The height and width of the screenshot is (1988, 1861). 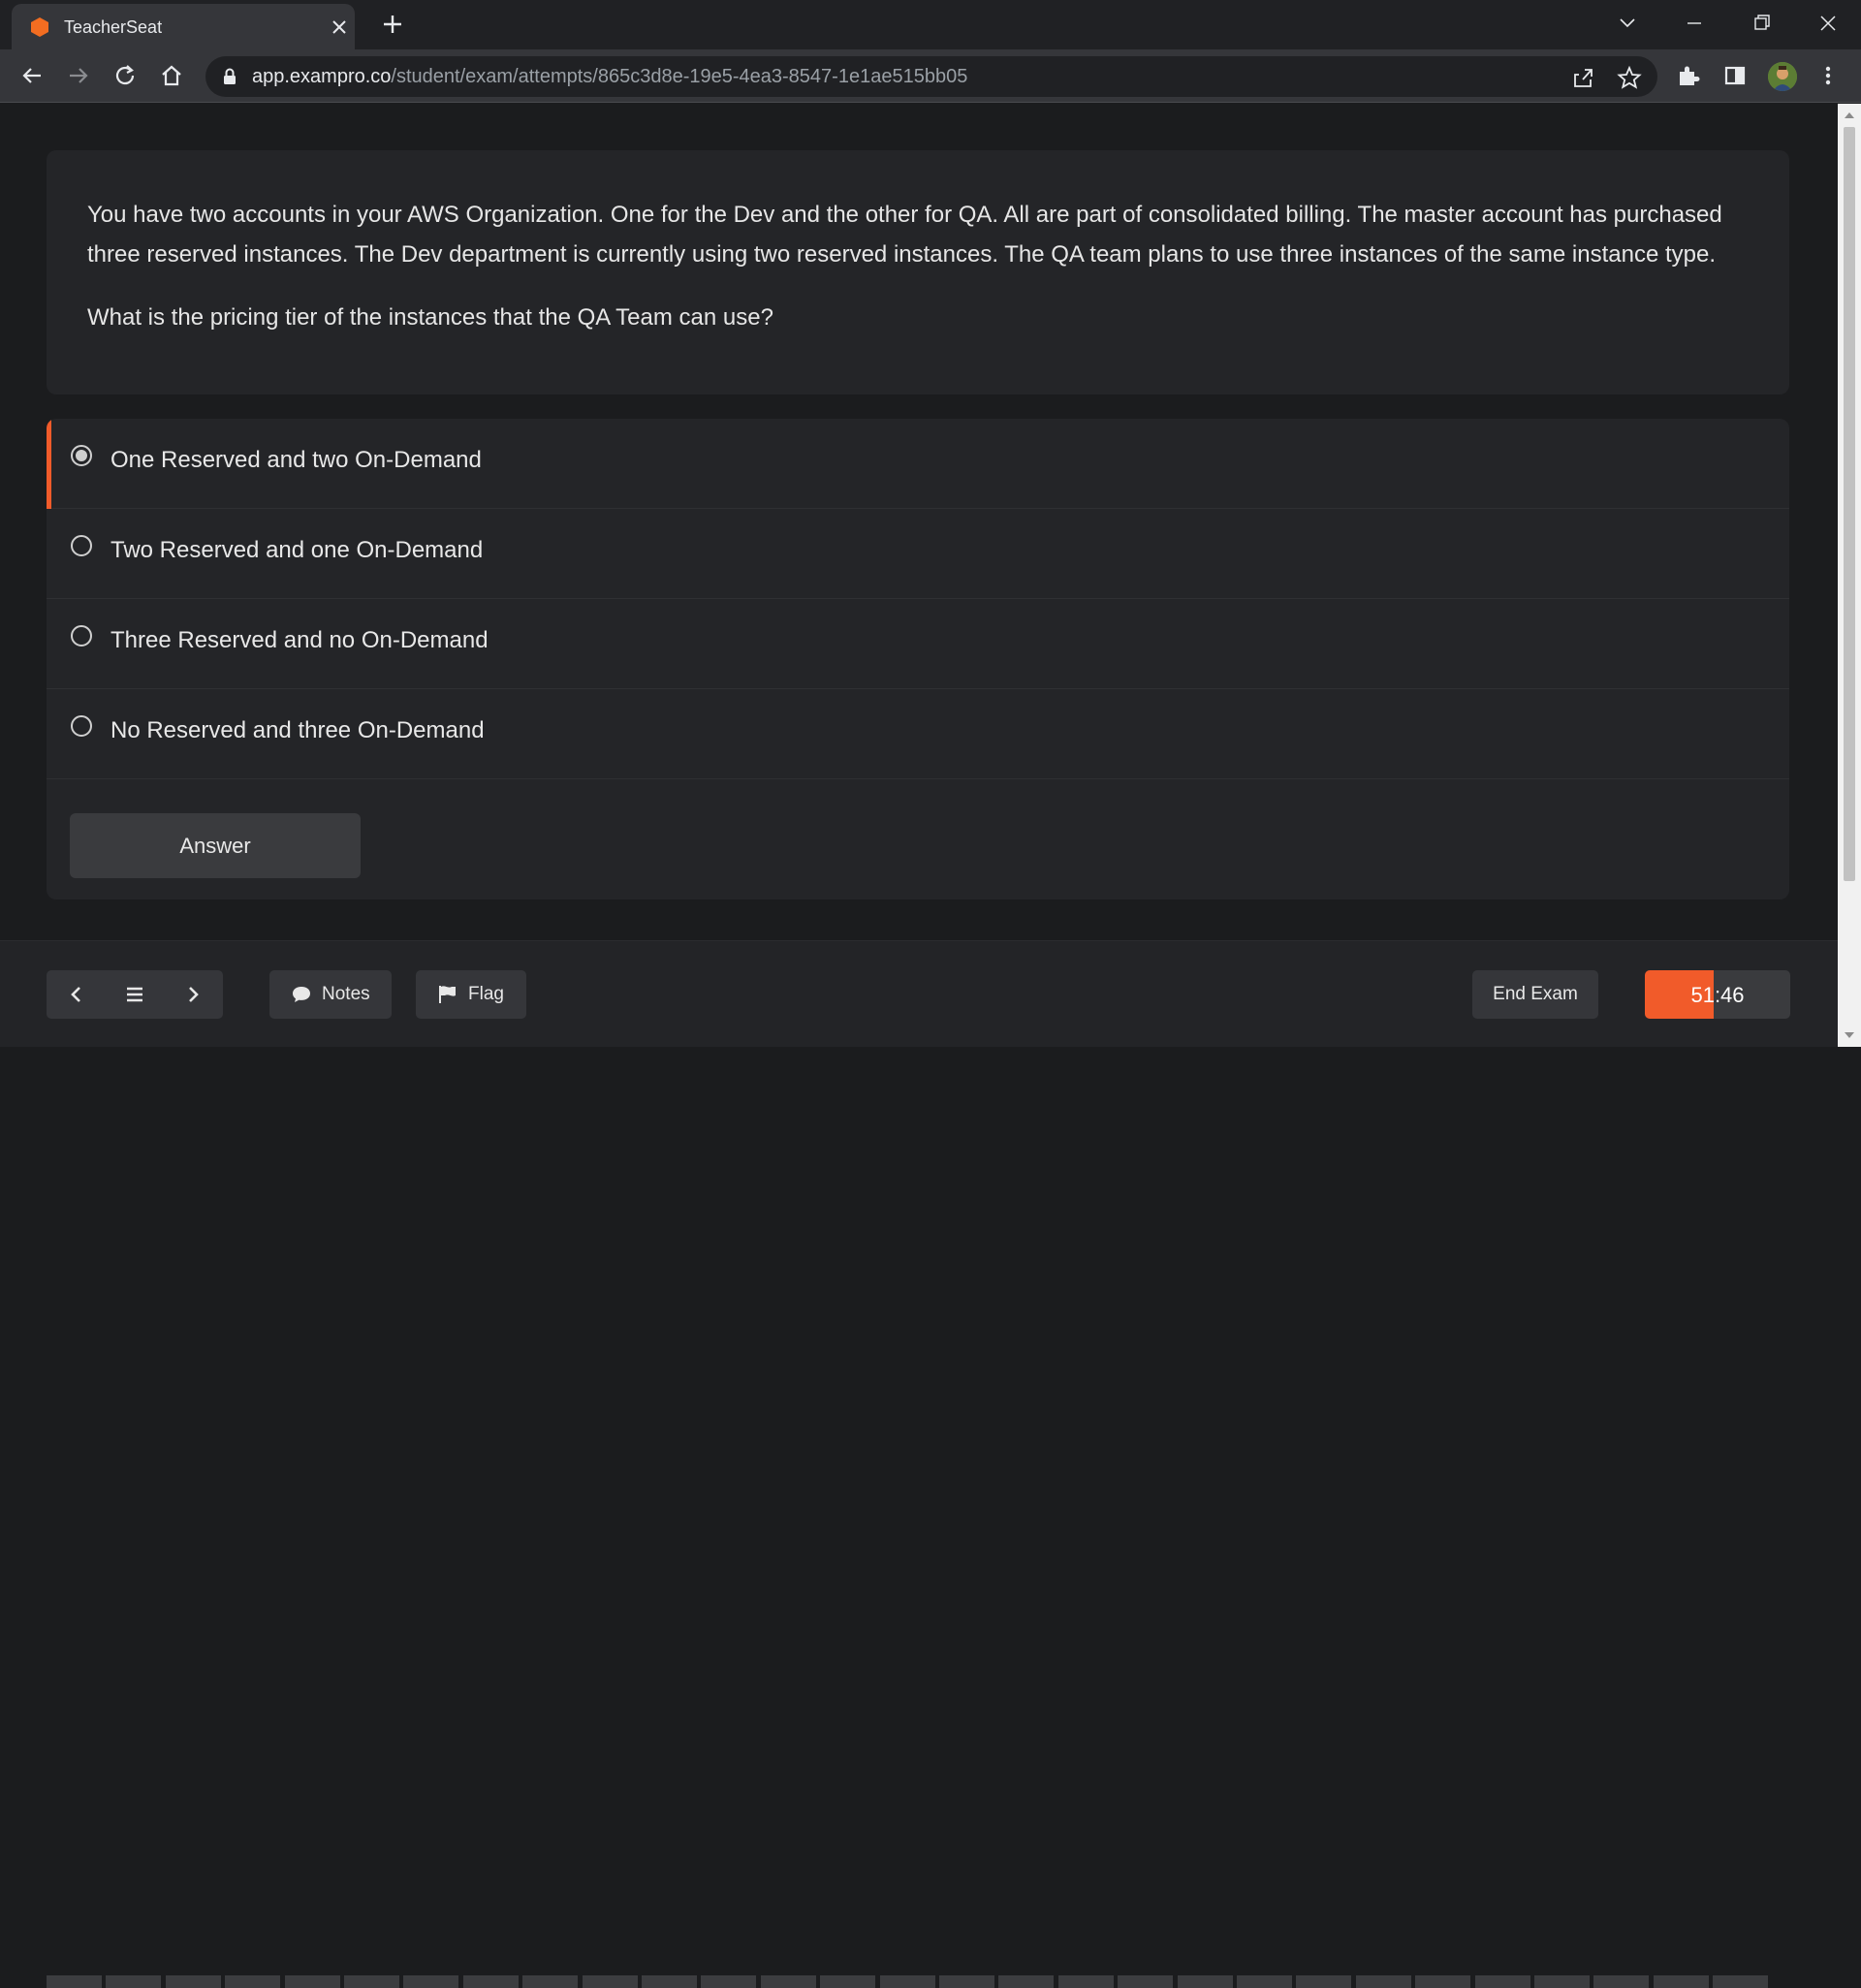 What do you see at coordinates (299, 641) in the screenshot?
I see `option-label: Three Reserved and no On-Demand` at bounding box center [299, 641].